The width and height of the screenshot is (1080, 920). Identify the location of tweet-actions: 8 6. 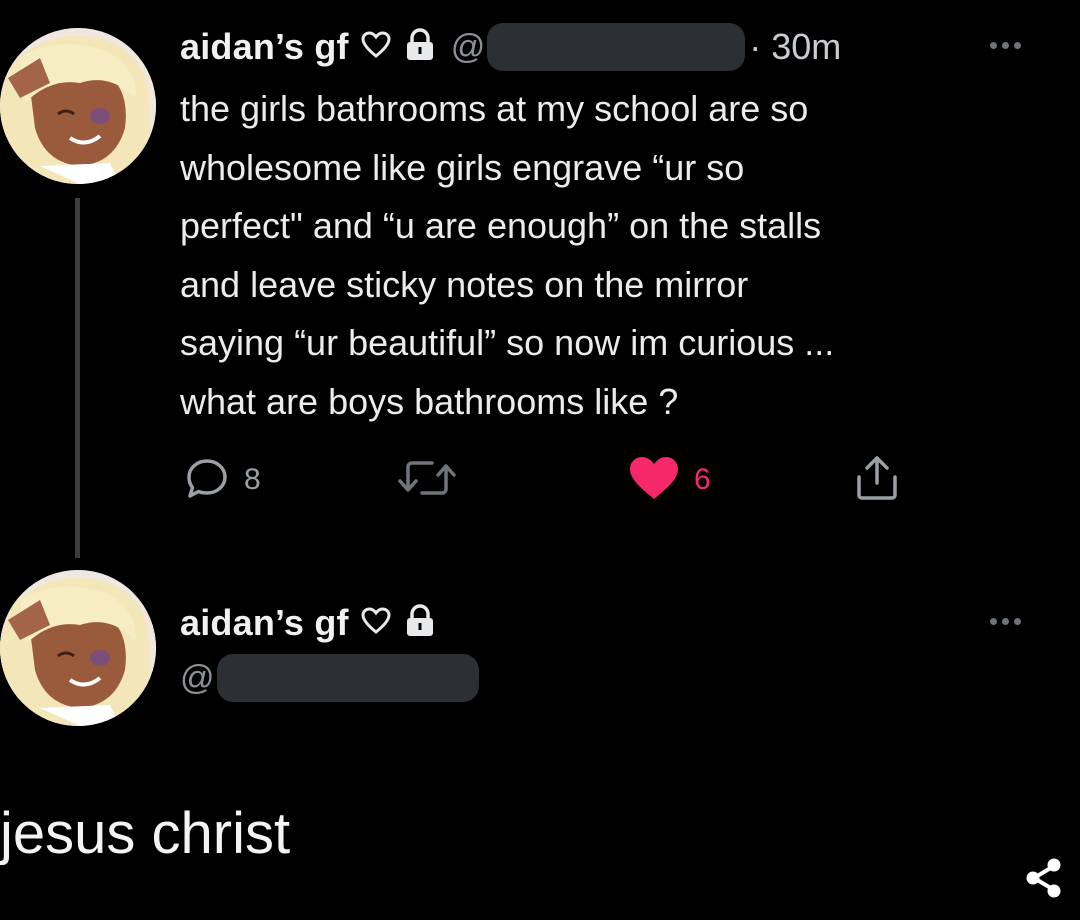
(560, 480).